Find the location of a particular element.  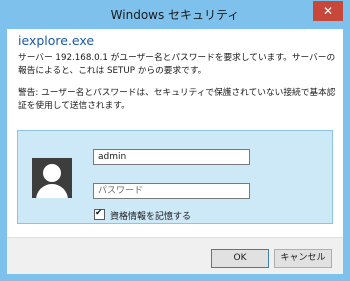

app-name: iexplore.exe is located at coordinates (56, 40).